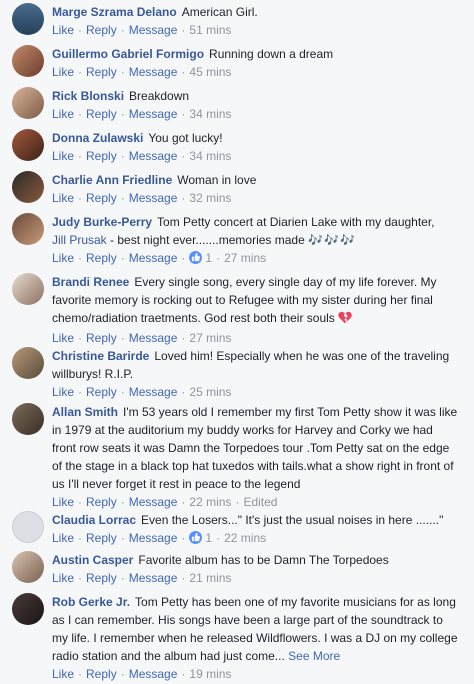  What do you see at coordinates (207, 240) in the screenshot?
I see `comment-text: - best night ever.......memories made` at bounding box center [207, 240].